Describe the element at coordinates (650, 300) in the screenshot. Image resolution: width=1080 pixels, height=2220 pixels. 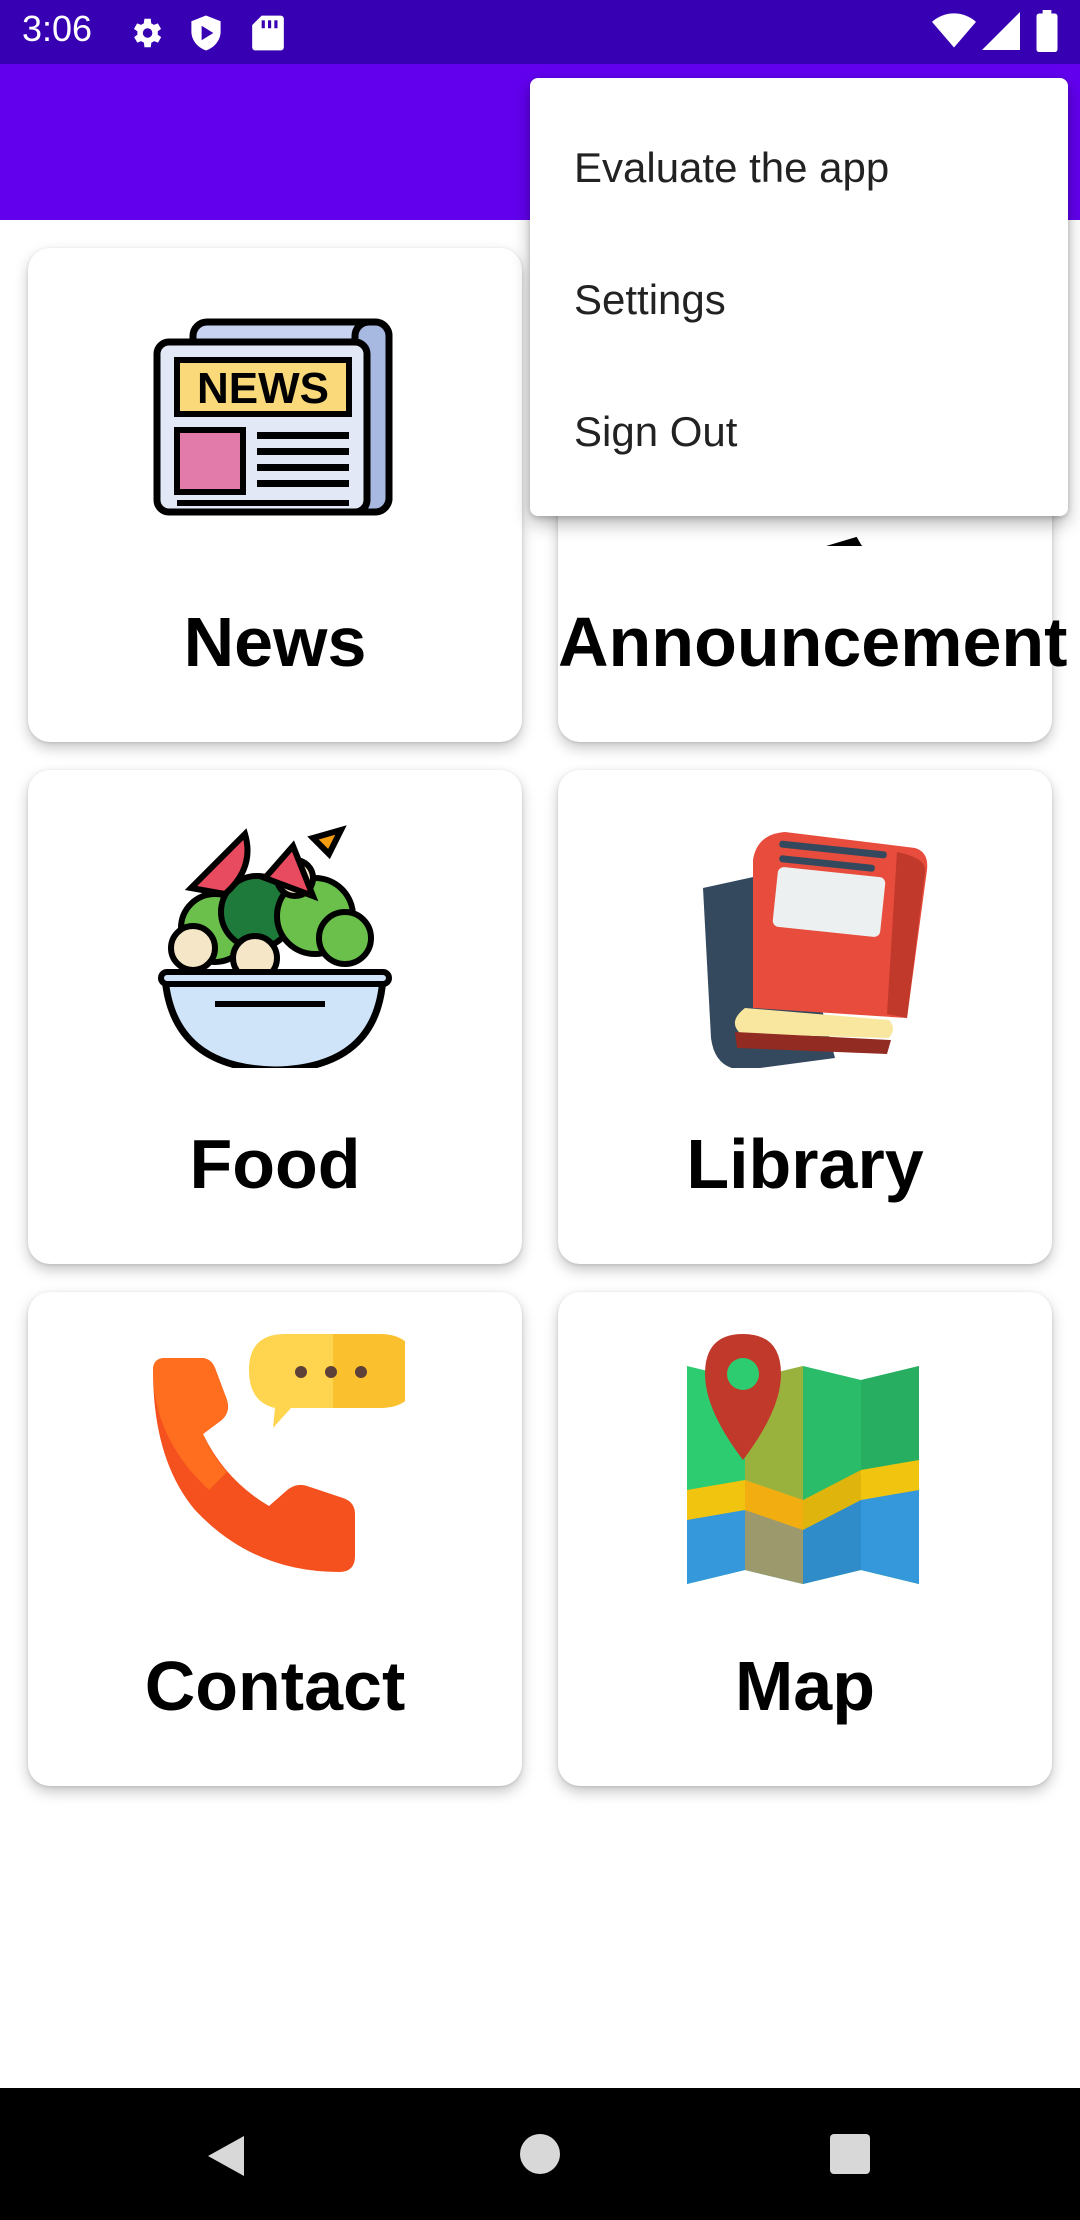
I see `menu-item-settings: Settings` at that location.